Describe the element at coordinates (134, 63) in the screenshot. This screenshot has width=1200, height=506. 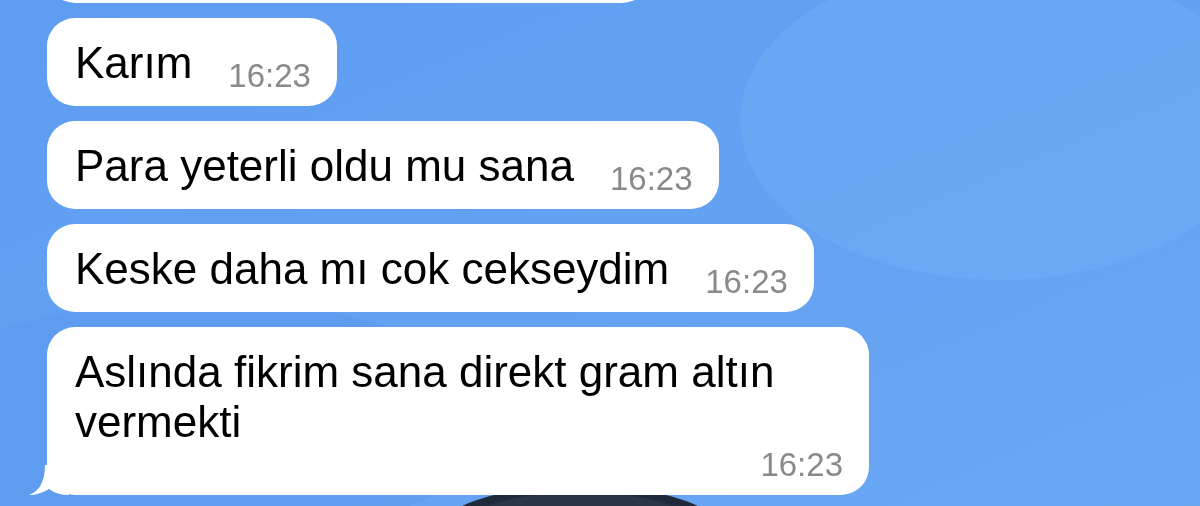
I see `message-text: Karım` at that location.